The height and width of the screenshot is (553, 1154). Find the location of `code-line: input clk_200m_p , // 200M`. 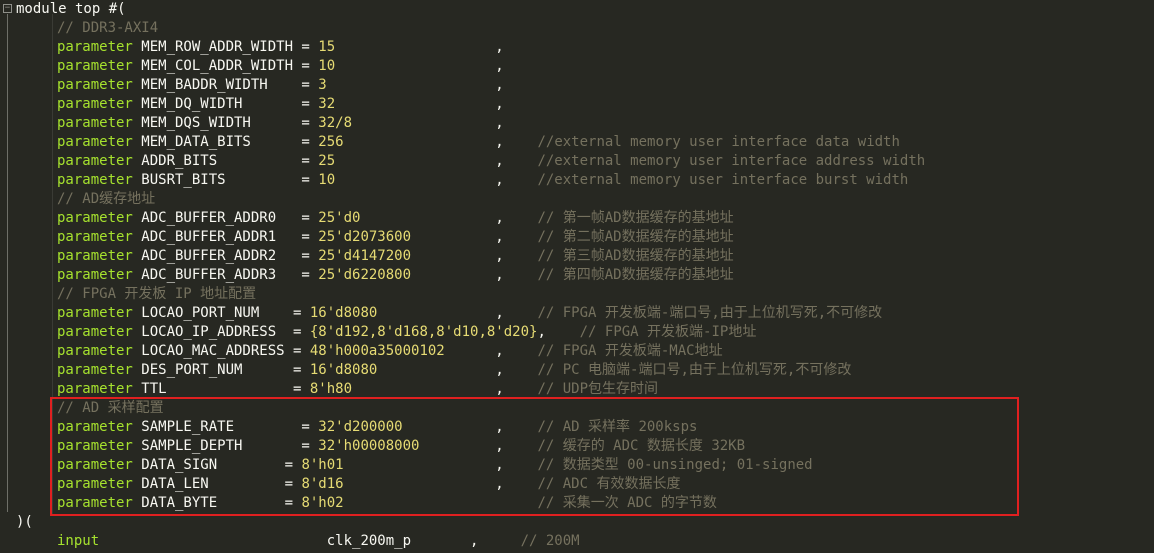

code-line: input clk_200m_p , // 200M is located at coordinates (318, 541).